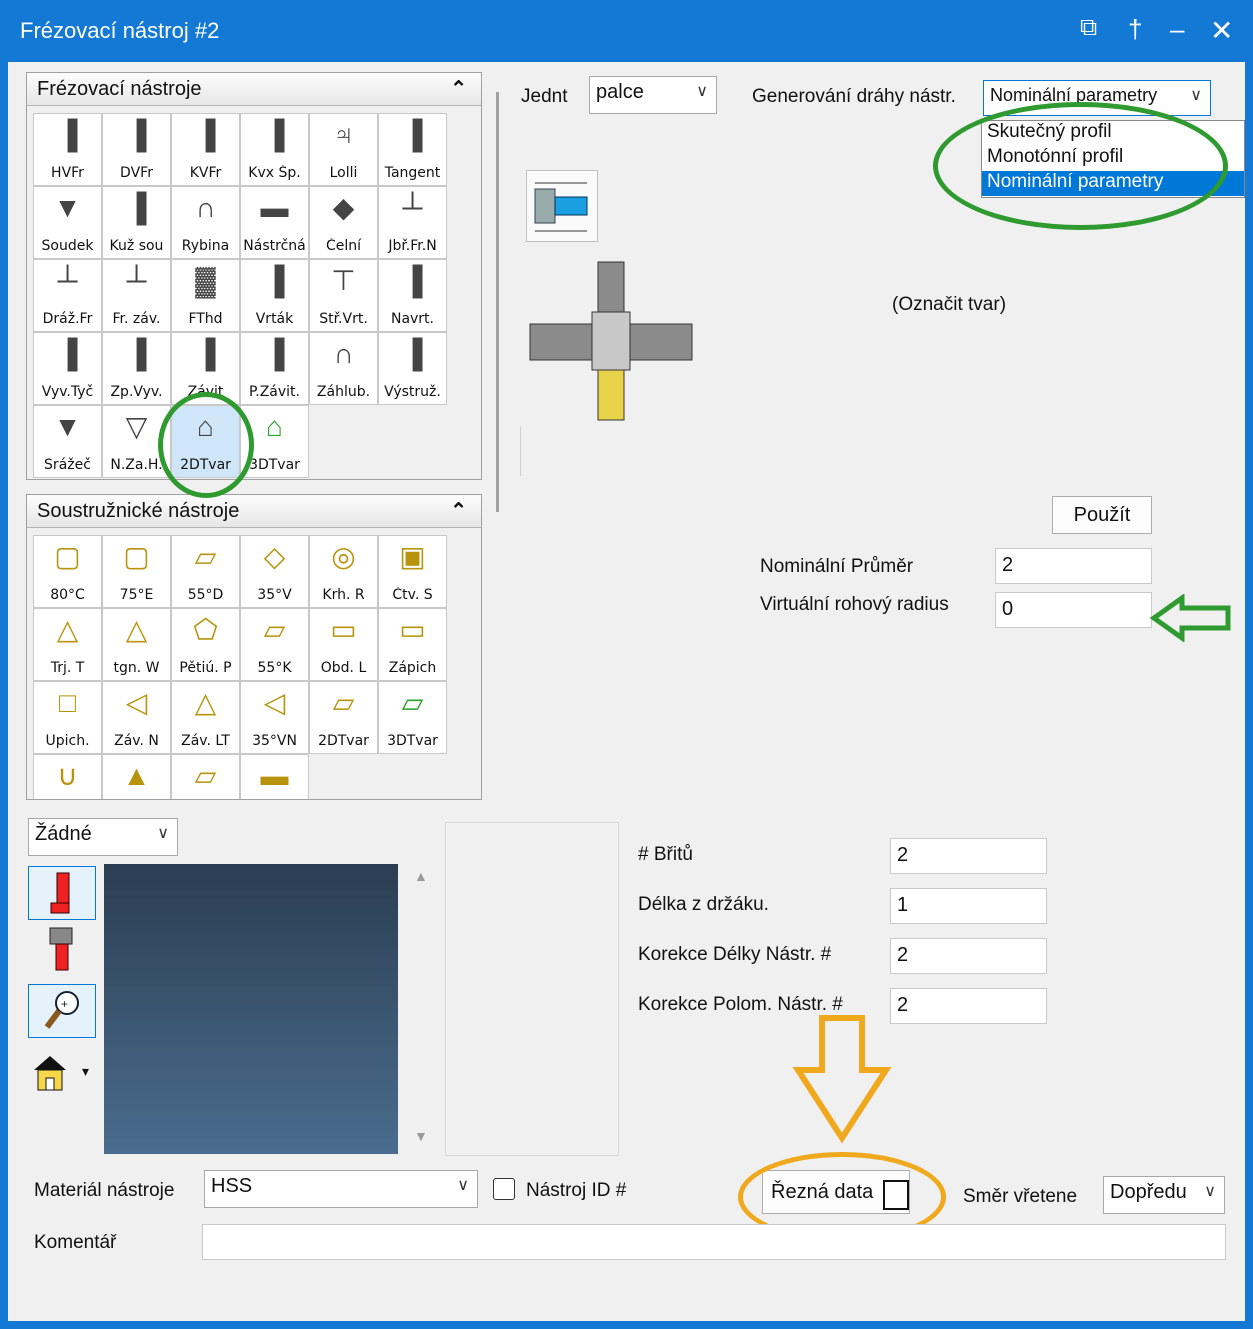 The image size is (1253, 1329). What do you see at coordinates (343, 368) in the screenshot?
I see `milling-tool-22: ∩ Záhlub.` at bounding box center [343, 368].